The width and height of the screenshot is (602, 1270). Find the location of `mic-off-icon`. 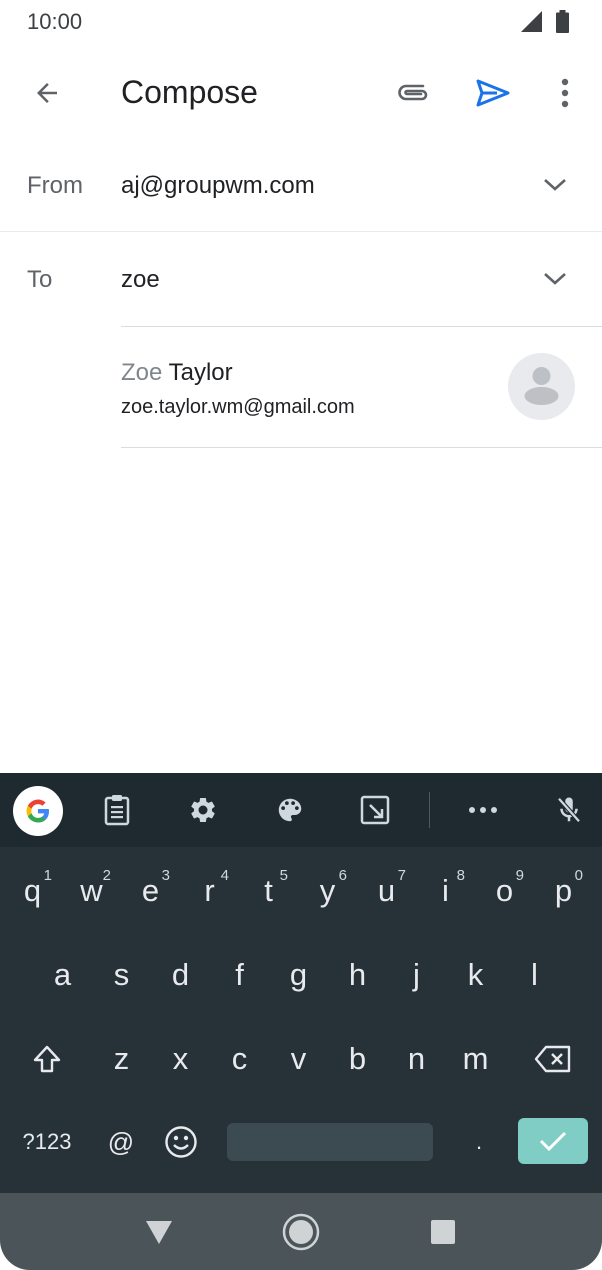

mic-off-icon is located at coordinates (569, 810).